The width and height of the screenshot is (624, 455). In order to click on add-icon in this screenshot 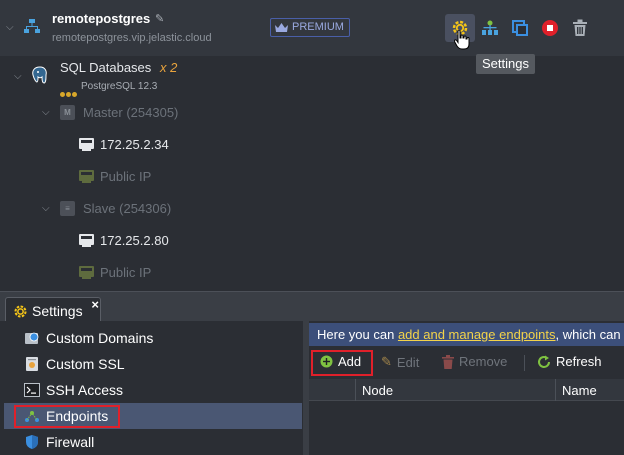, I will do `click(326, 361)`.